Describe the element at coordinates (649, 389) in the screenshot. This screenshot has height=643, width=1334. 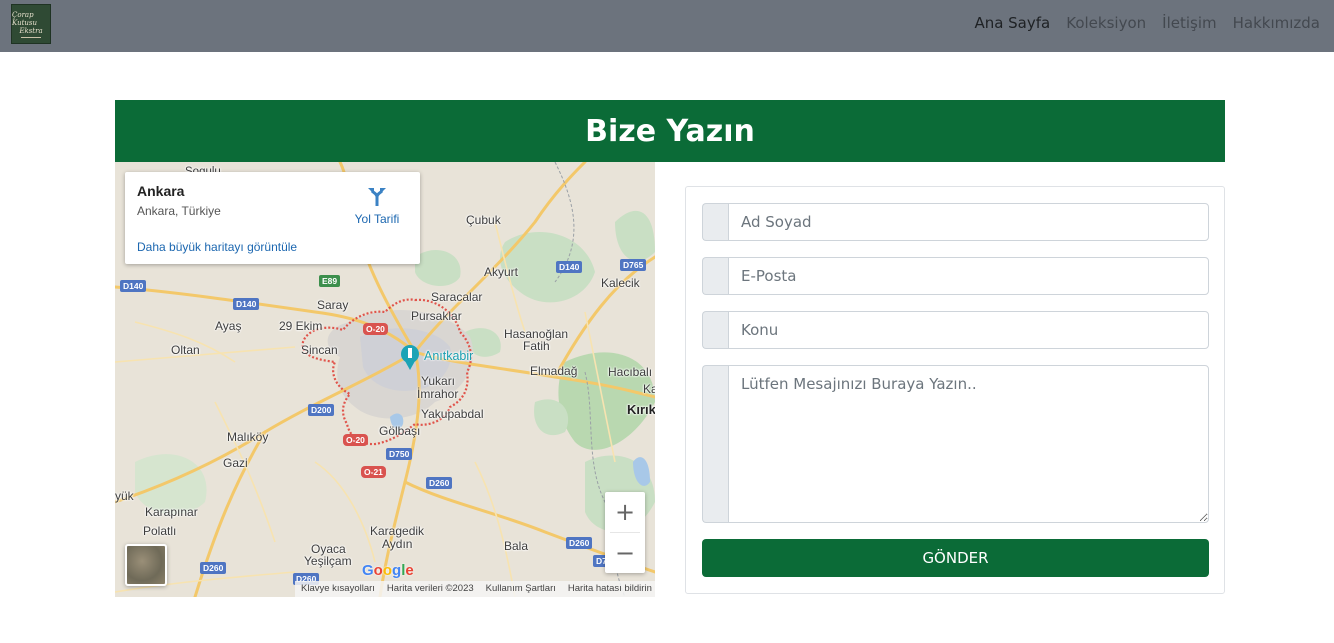
I see `map-label: Ka` at that location.